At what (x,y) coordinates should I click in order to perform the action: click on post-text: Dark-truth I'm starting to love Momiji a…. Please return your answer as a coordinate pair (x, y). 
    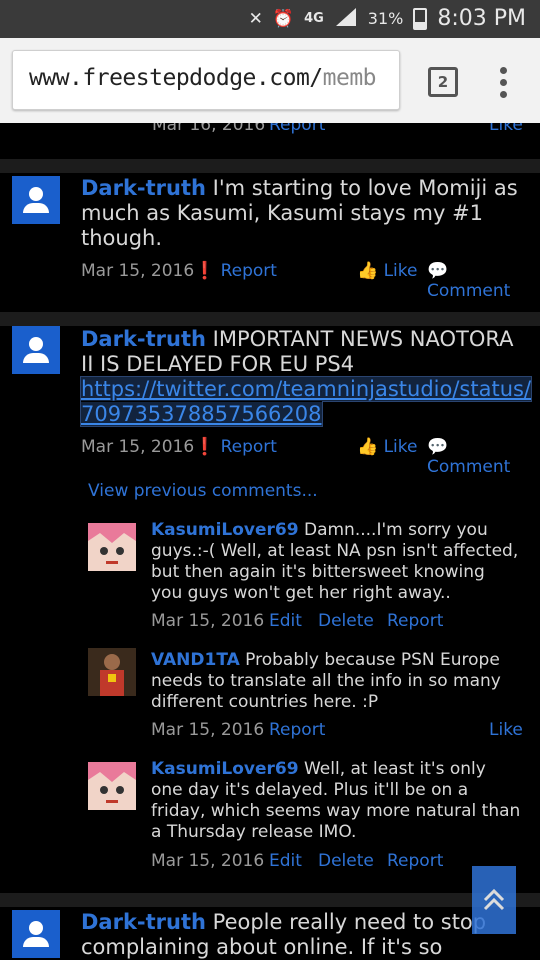
    Looking at the image, I should click on (301, 213).